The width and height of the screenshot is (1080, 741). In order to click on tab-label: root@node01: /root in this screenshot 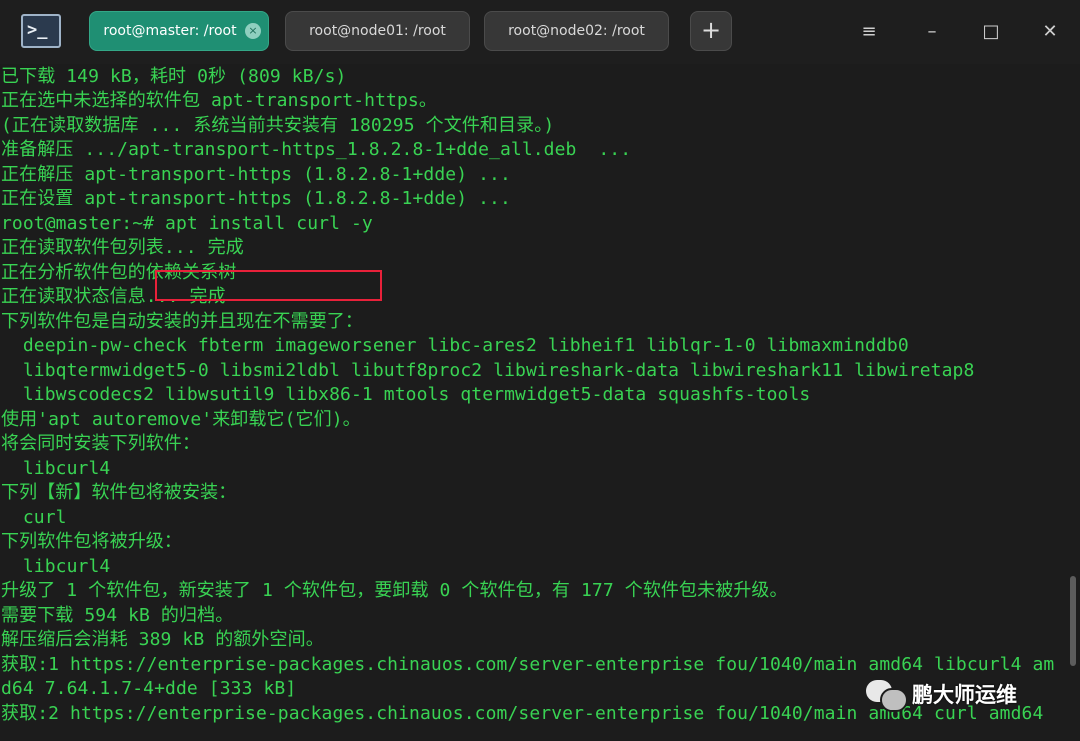, I will do `click(377, 31)`.